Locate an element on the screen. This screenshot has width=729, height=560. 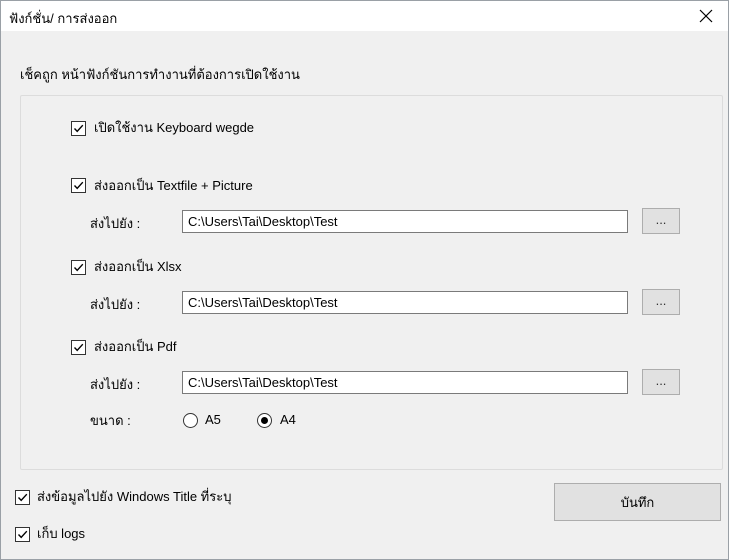
xlsx-path-input: C:\Users\Tai\Desktop\Test is located at coordinates (405, 302).